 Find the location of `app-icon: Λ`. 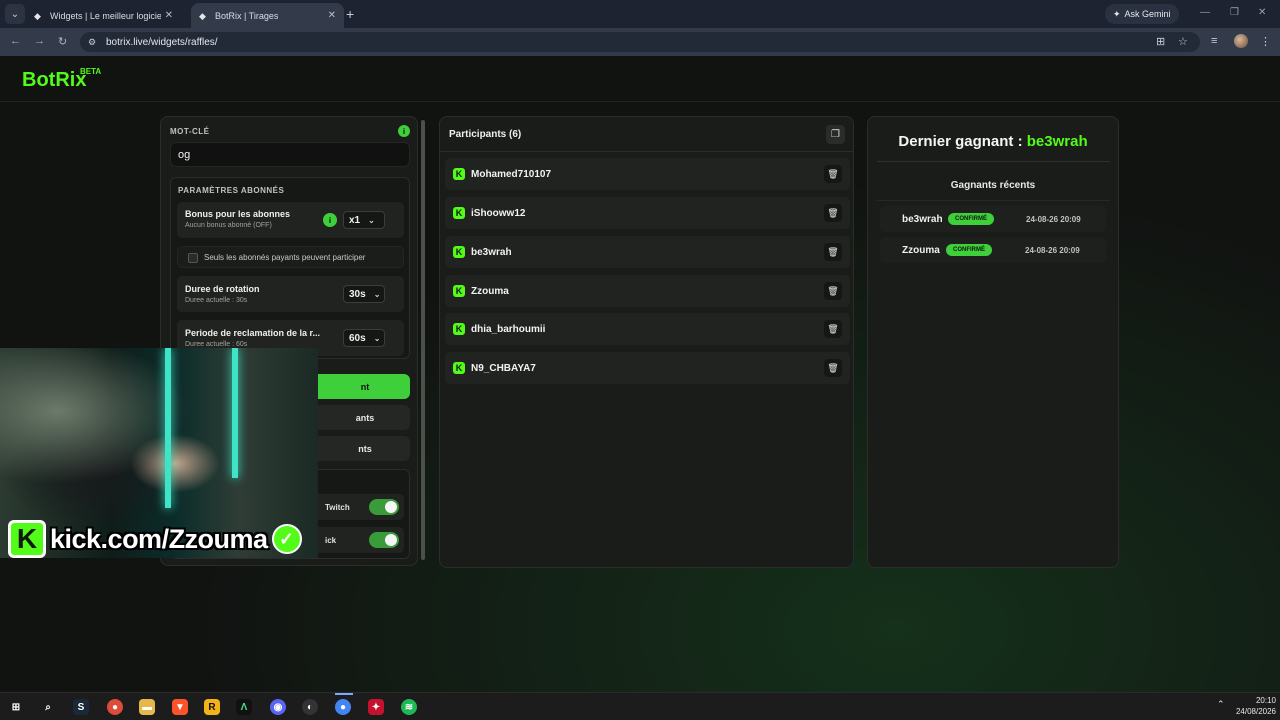

app-icon: Λ is located at coordinates (244, 707).